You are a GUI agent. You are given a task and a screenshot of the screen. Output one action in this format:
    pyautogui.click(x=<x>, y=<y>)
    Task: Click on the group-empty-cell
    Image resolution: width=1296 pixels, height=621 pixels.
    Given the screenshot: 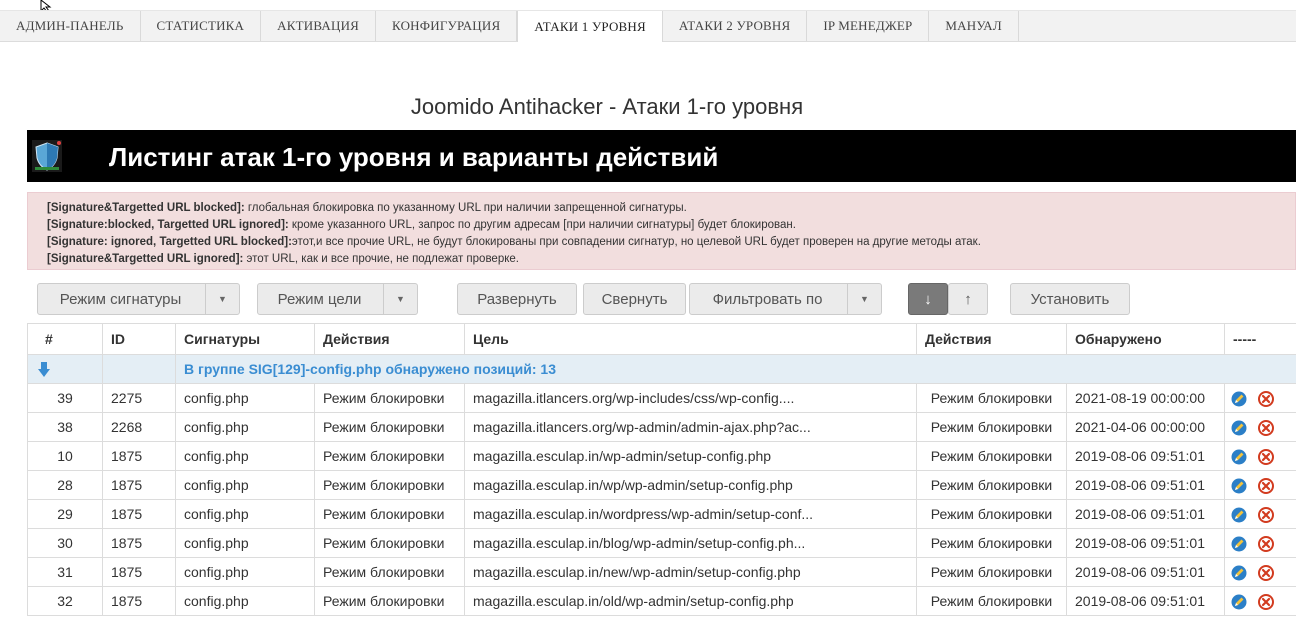 What is the action you would take?
    pyautogui.click(x=139, y=369)
    